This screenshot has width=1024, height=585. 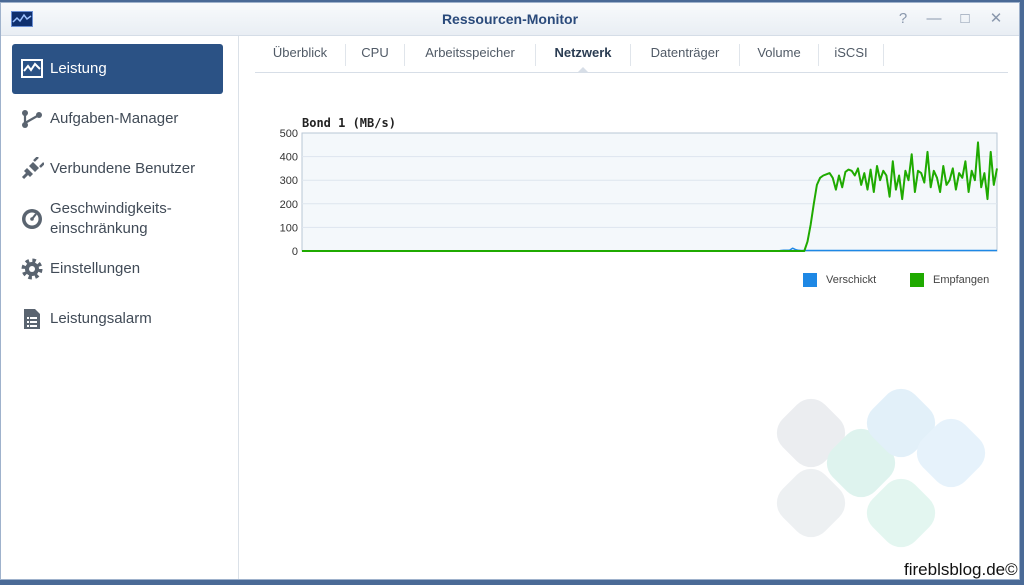 I want to click on sidebar-item-aufgaben-manager: Aufgaben-Manager, so click(x=117, y=119).